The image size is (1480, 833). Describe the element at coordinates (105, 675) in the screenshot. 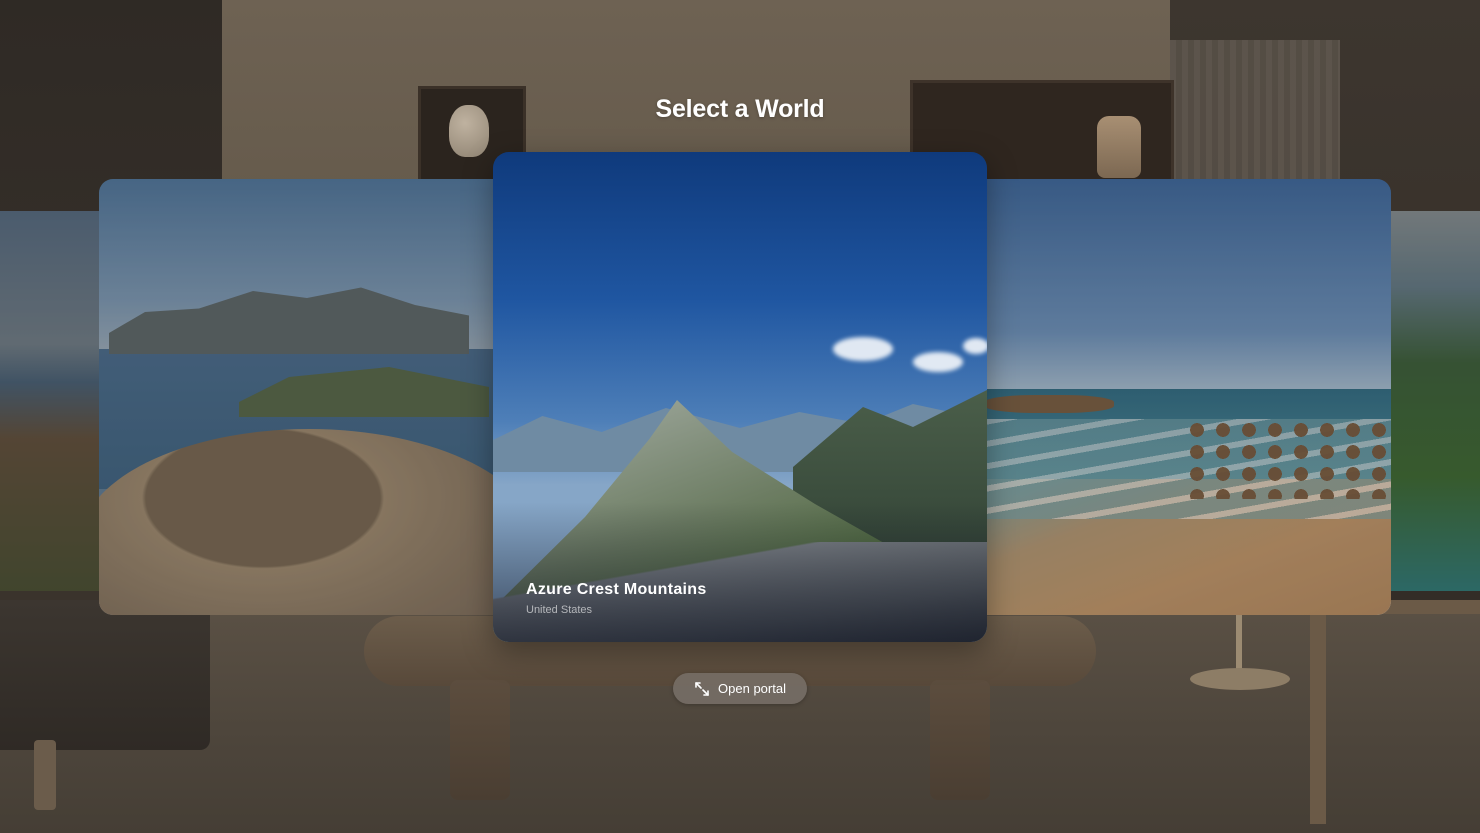

I see `sofa` at that location.